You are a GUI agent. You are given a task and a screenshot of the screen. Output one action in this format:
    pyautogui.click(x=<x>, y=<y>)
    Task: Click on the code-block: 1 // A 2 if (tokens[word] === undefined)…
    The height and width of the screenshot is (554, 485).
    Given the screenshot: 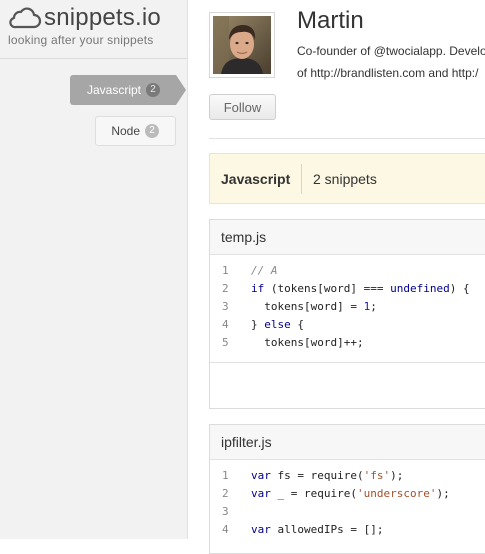 What is the action you would take?
    pyautogui.click(x=347, y=303)
    